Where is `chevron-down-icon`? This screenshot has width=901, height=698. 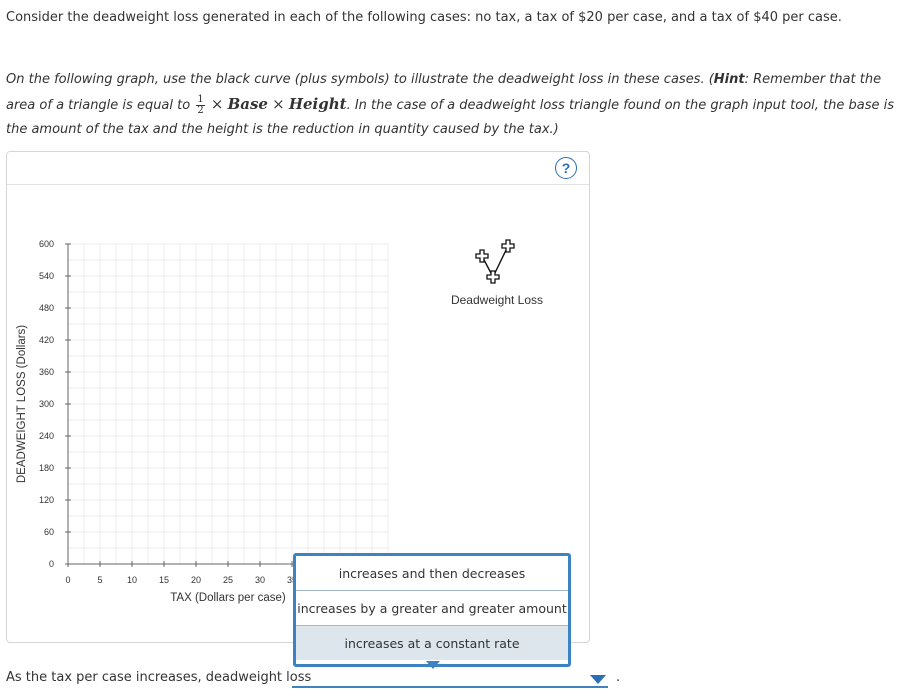 chevron-down-icon is located at coordinates (598, 679).